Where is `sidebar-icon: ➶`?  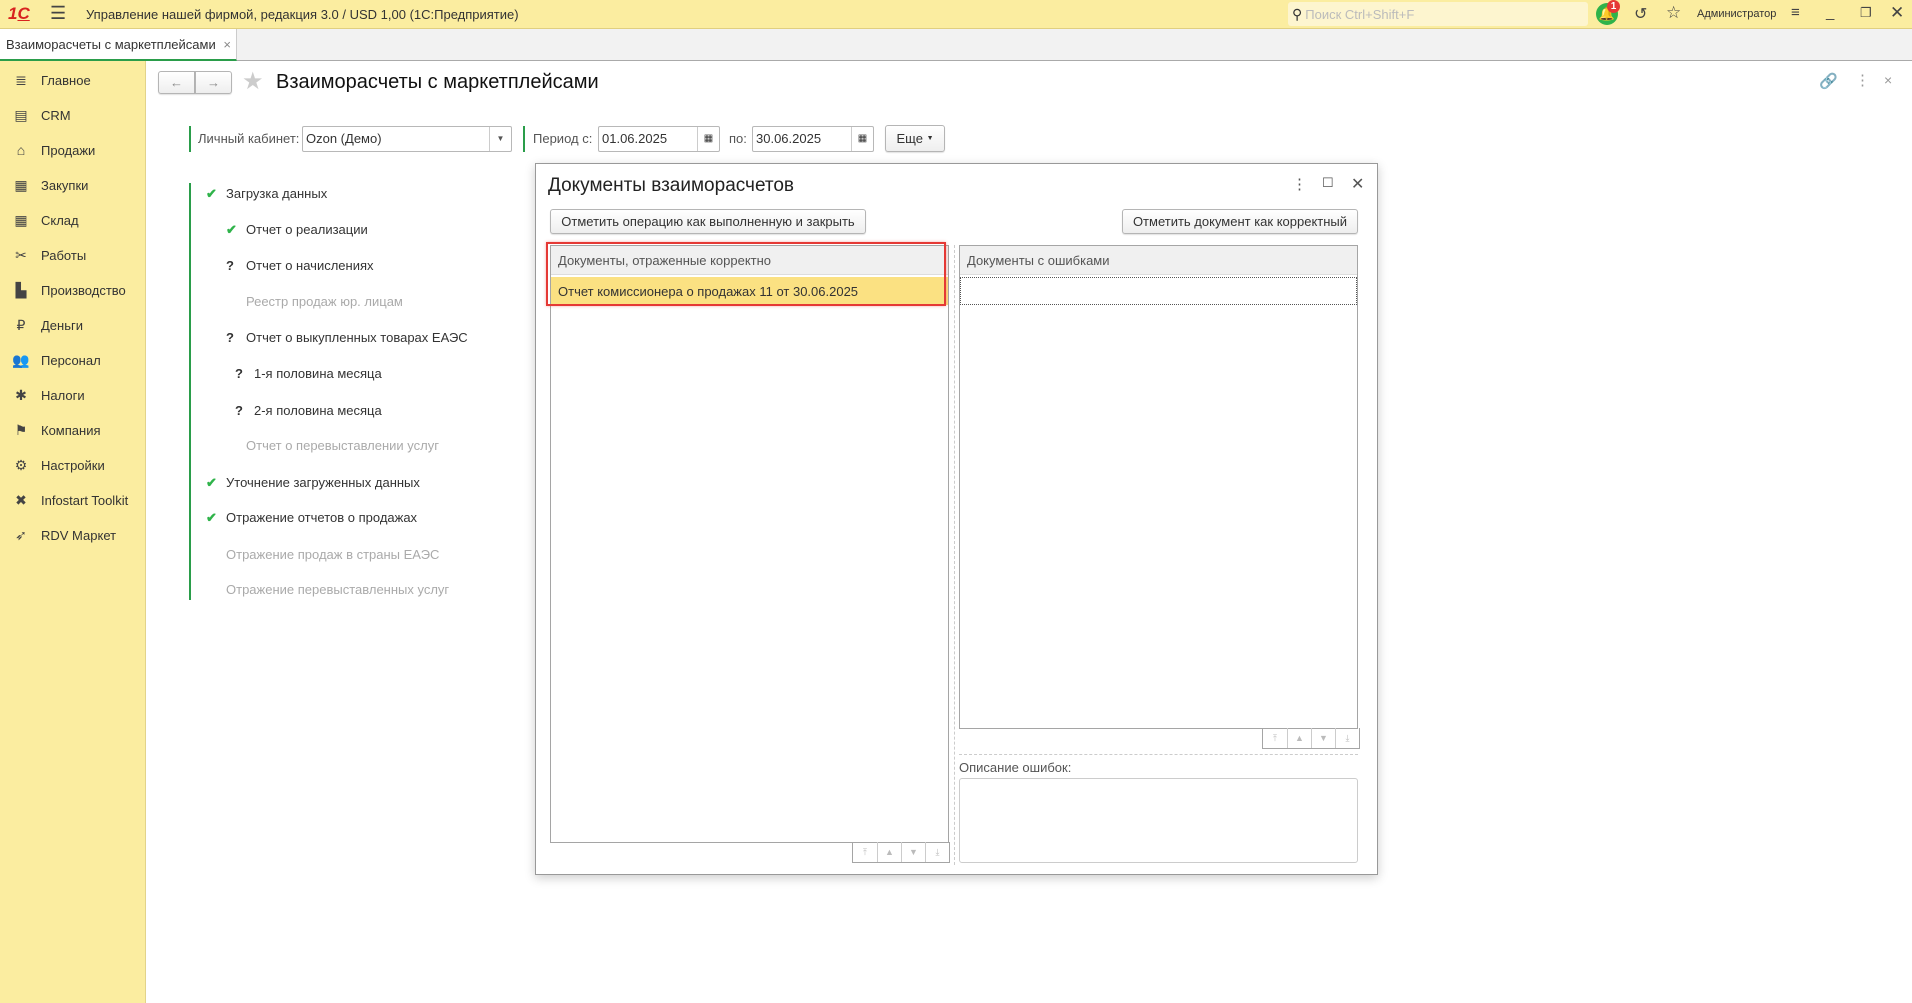
sidebar-icon: ➶ is located at coordinates (21, 534).